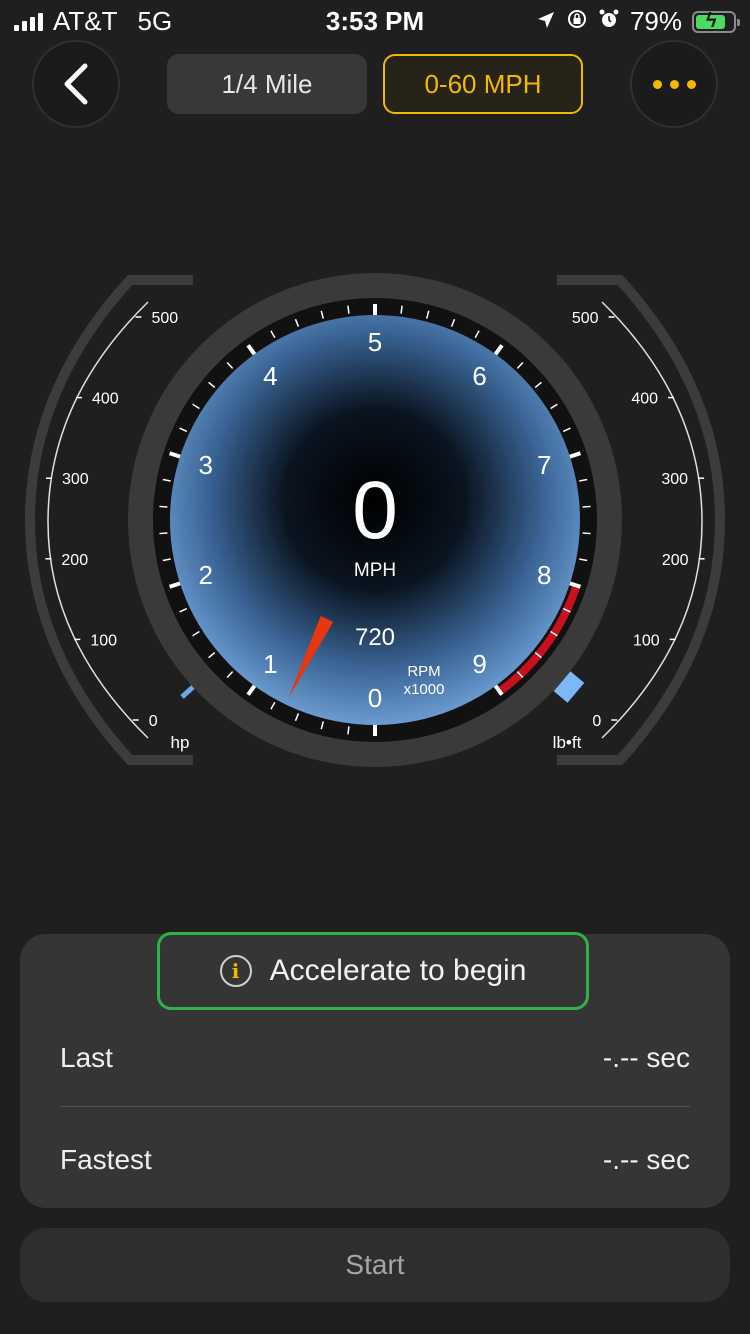 The width and height of the screenshot is (750, 1334). What do you see at coordinates (479, 664) in the screenshot?
I see `rpm-tick-label-9: 9` at bounding box center [479, 664].